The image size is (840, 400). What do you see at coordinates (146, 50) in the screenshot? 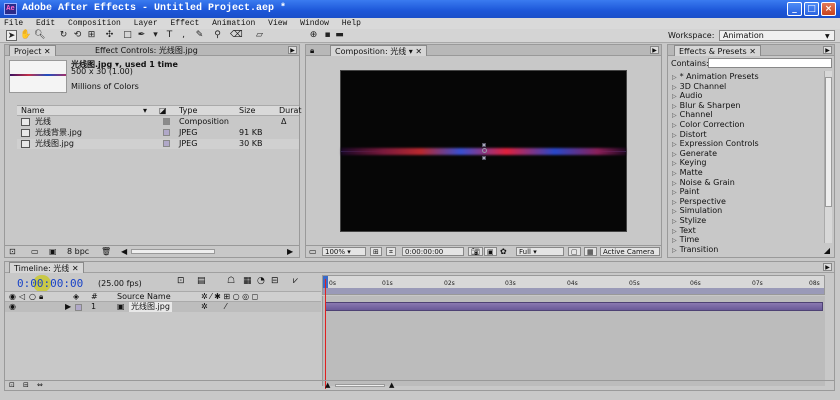
I see `tab-effect-controls: Effect Controls: 光线图.jpg` at bounding box center [146, 50].